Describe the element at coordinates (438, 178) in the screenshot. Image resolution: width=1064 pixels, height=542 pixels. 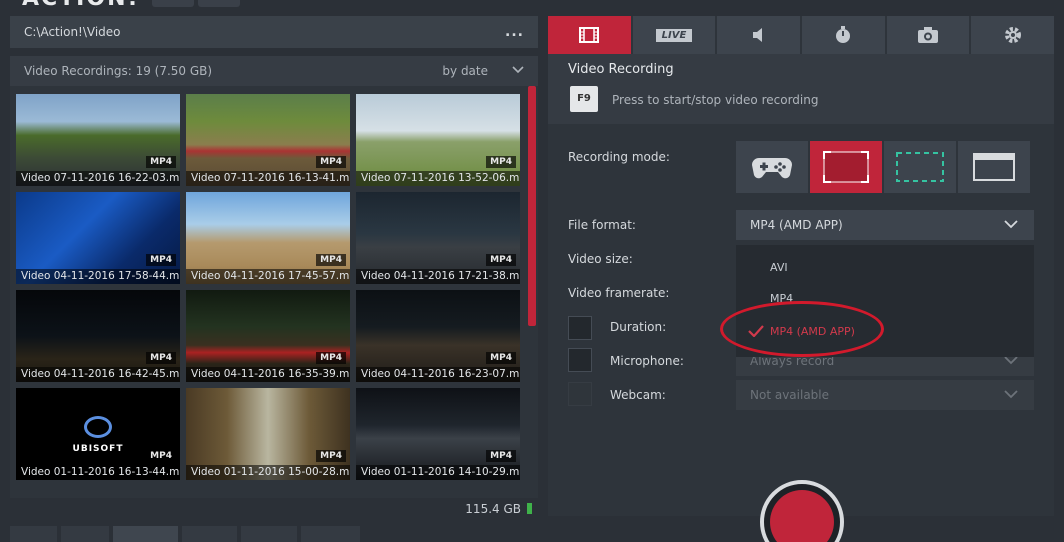
I see `video-filename: Video 07-11-2016 13-52-06.mp4` at that location.